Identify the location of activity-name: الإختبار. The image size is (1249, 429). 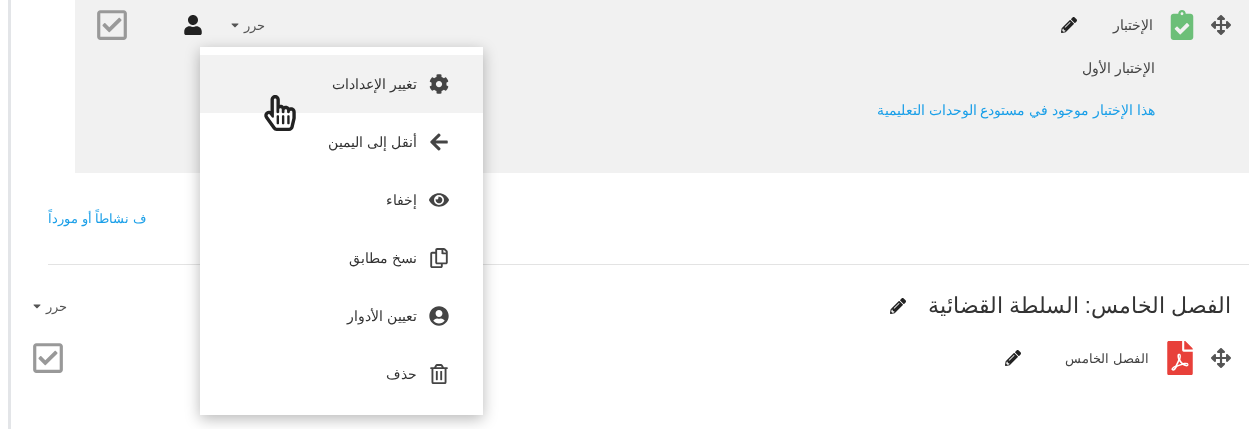
(1133, 25).